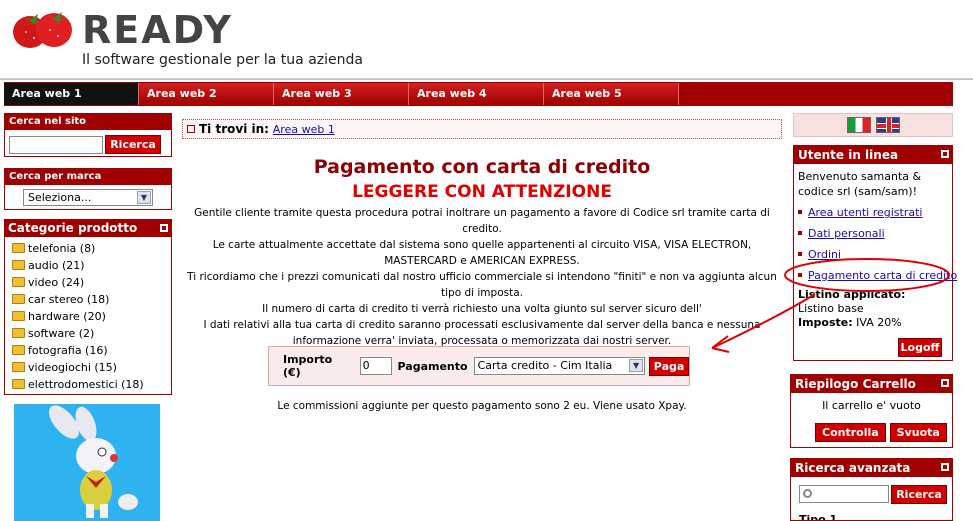  I want to click on search-icon, so click(807, 493).